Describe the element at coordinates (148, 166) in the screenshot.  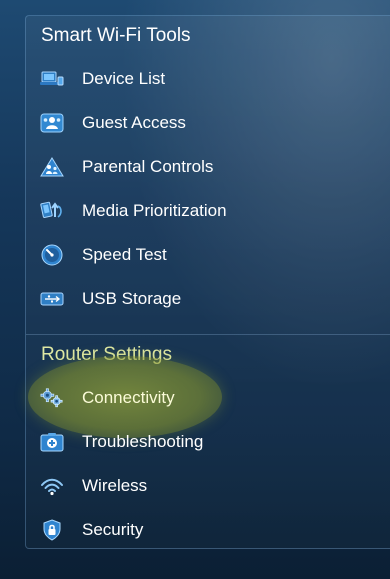
I see `menu-item-label: Parental Controls` at that location.